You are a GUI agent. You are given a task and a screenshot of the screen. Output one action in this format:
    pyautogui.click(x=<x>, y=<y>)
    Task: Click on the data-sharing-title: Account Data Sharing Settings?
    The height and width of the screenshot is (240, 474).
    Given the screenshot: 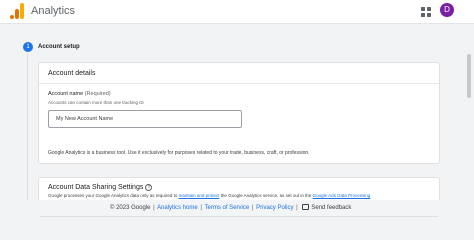 What is the action you would take?
    pyautogui.click(x=100, y=187)
    